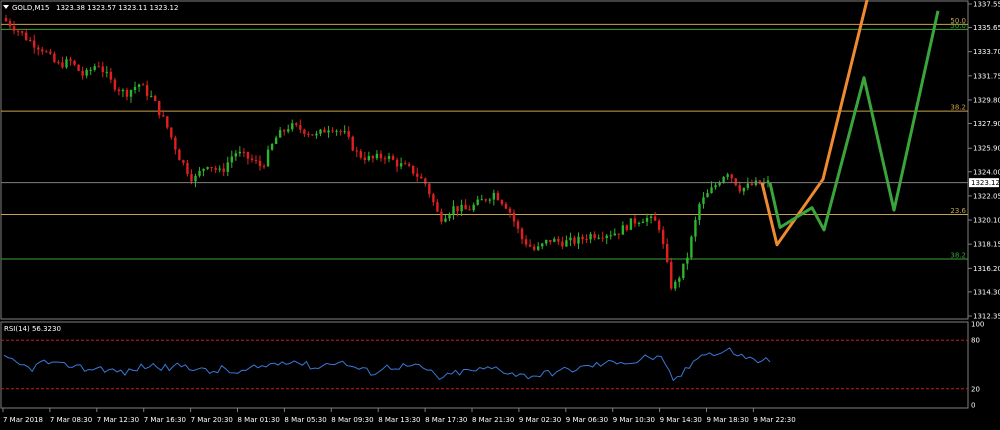 Image resolution: width=1000 pixels, height=430 pixels. What do you see at coordinates (986, 5) in the screenshot?
I see `price-tick-label: 1337.55` at bounding box center [986, 5].